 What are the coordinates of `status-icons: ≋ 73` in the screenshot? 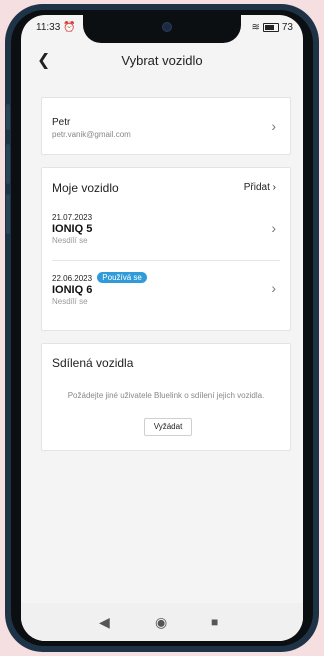 It's located at (272, 27).